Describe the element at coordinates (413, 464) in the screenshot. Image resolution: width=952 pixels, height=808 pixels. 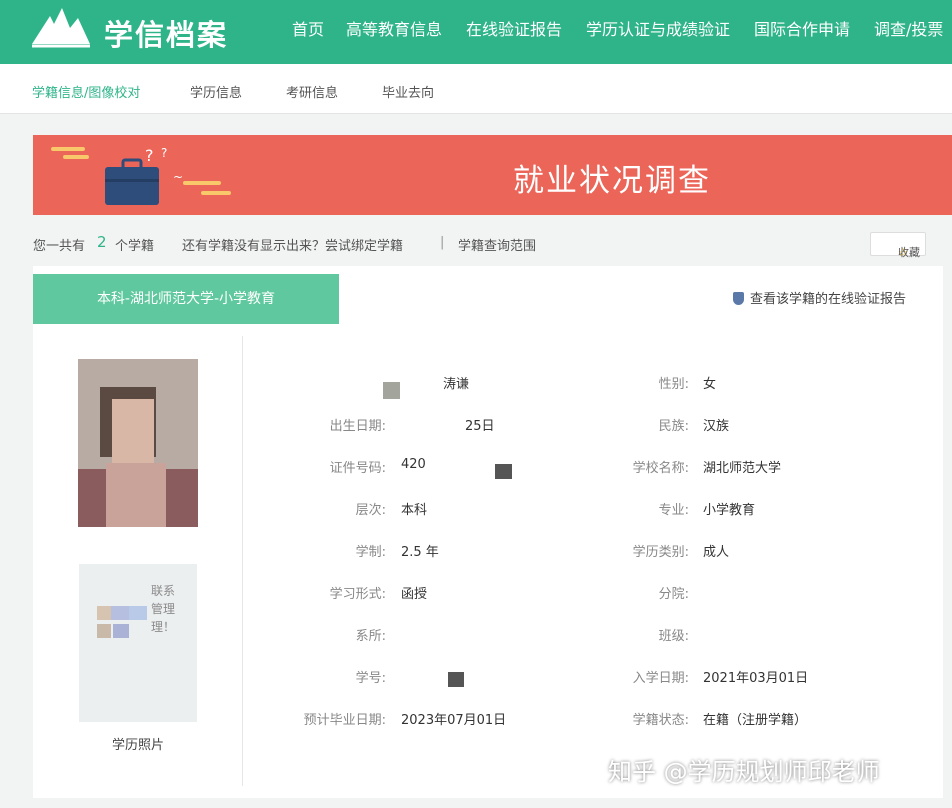
I see `field-value-id-number: 420` at that location.